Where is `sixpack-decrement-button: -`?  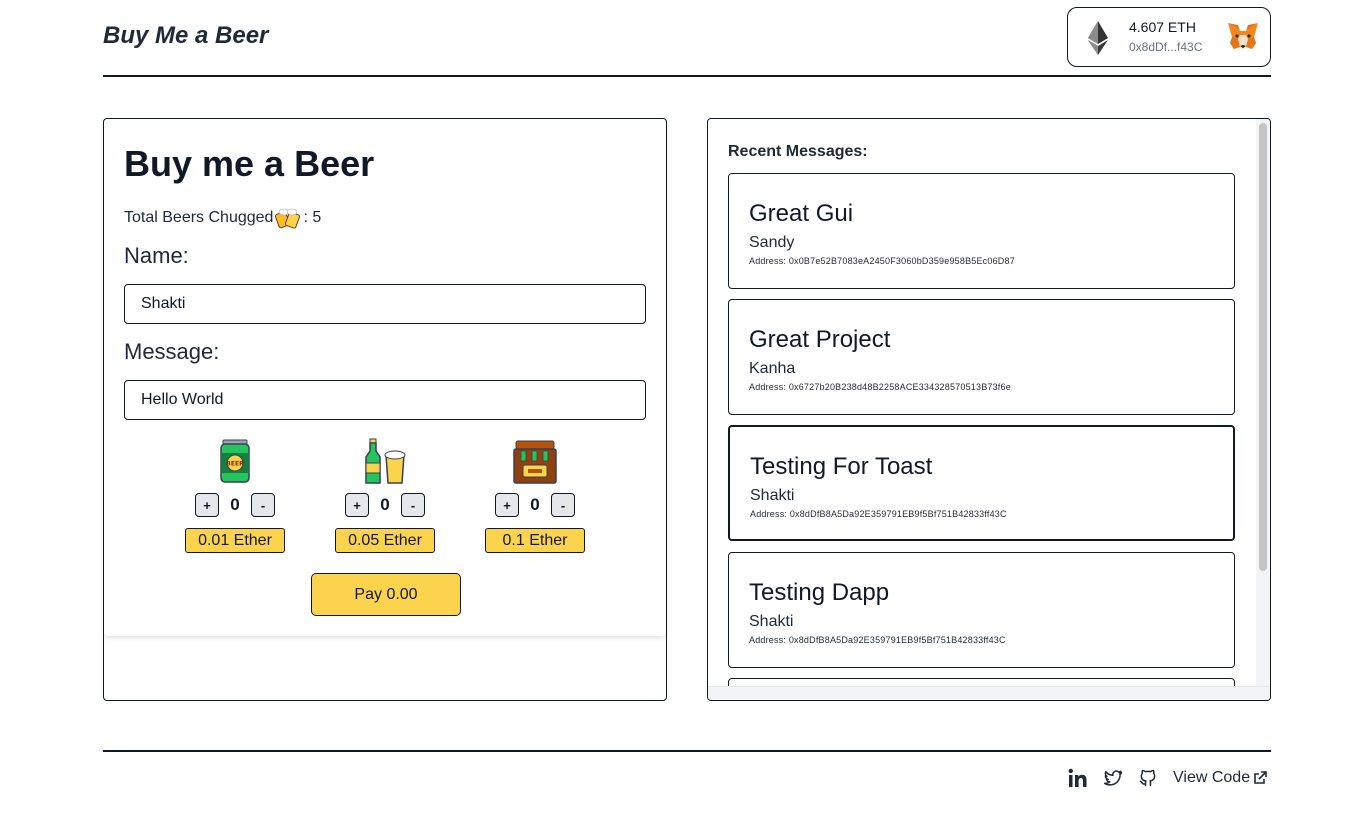 sixpack-decrement-button: - is located at coordinates (563, 505).